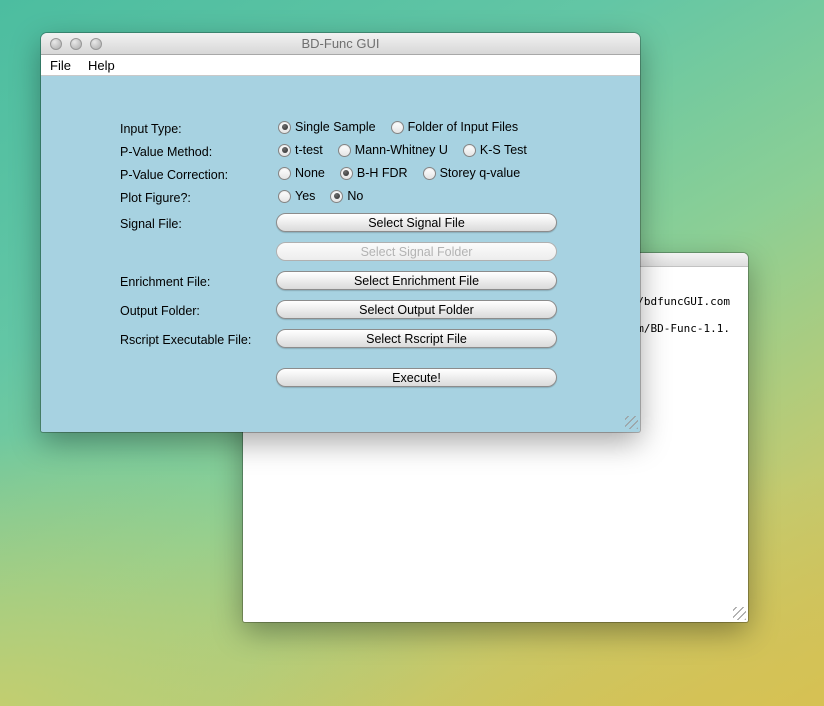 The width and height of the screenshot is (824, 706). Describe the element at coordinates (471, 173) in the screenshot. I see `radio-storey-q-value: Storey q-value` at that location.